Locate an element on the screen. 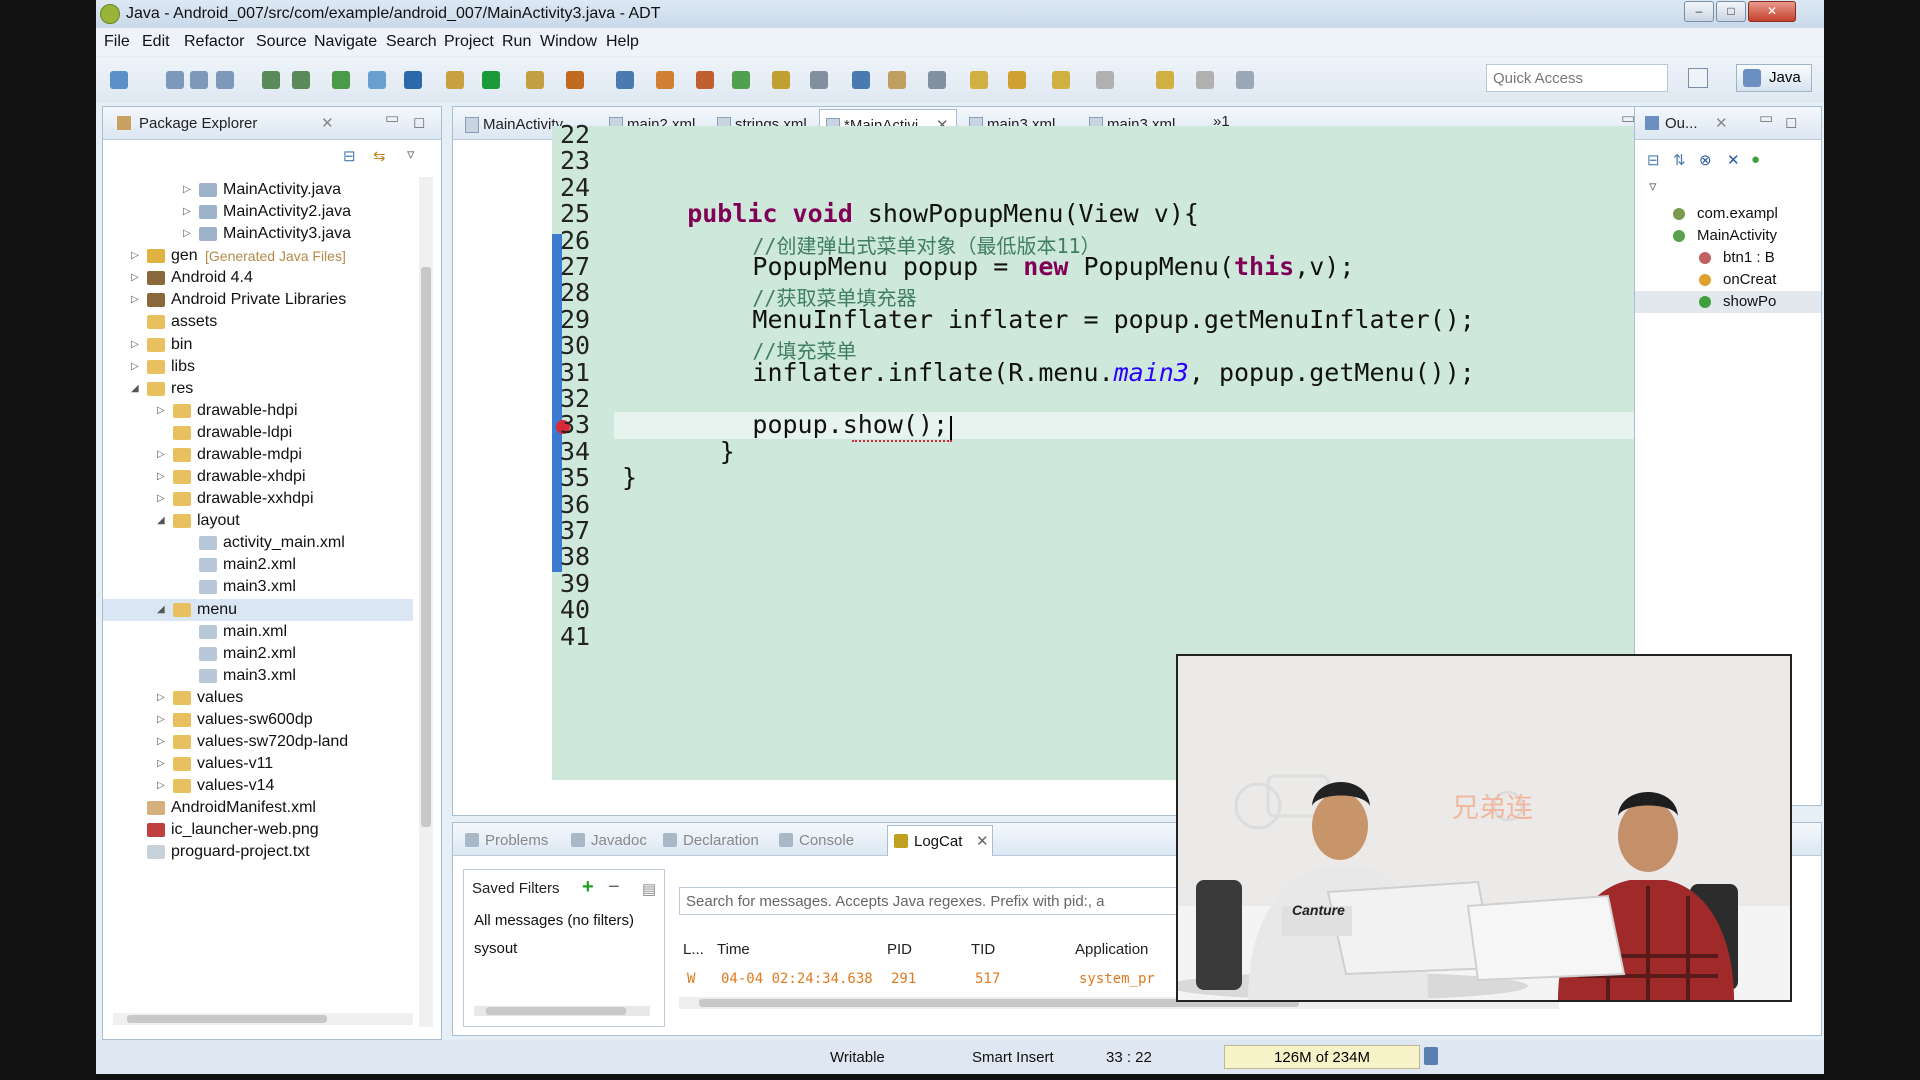 This screenshot has height=1080, width=1920. logcat-cell: 04-04 02:24:34.638 is located at coordinates (797, 979).